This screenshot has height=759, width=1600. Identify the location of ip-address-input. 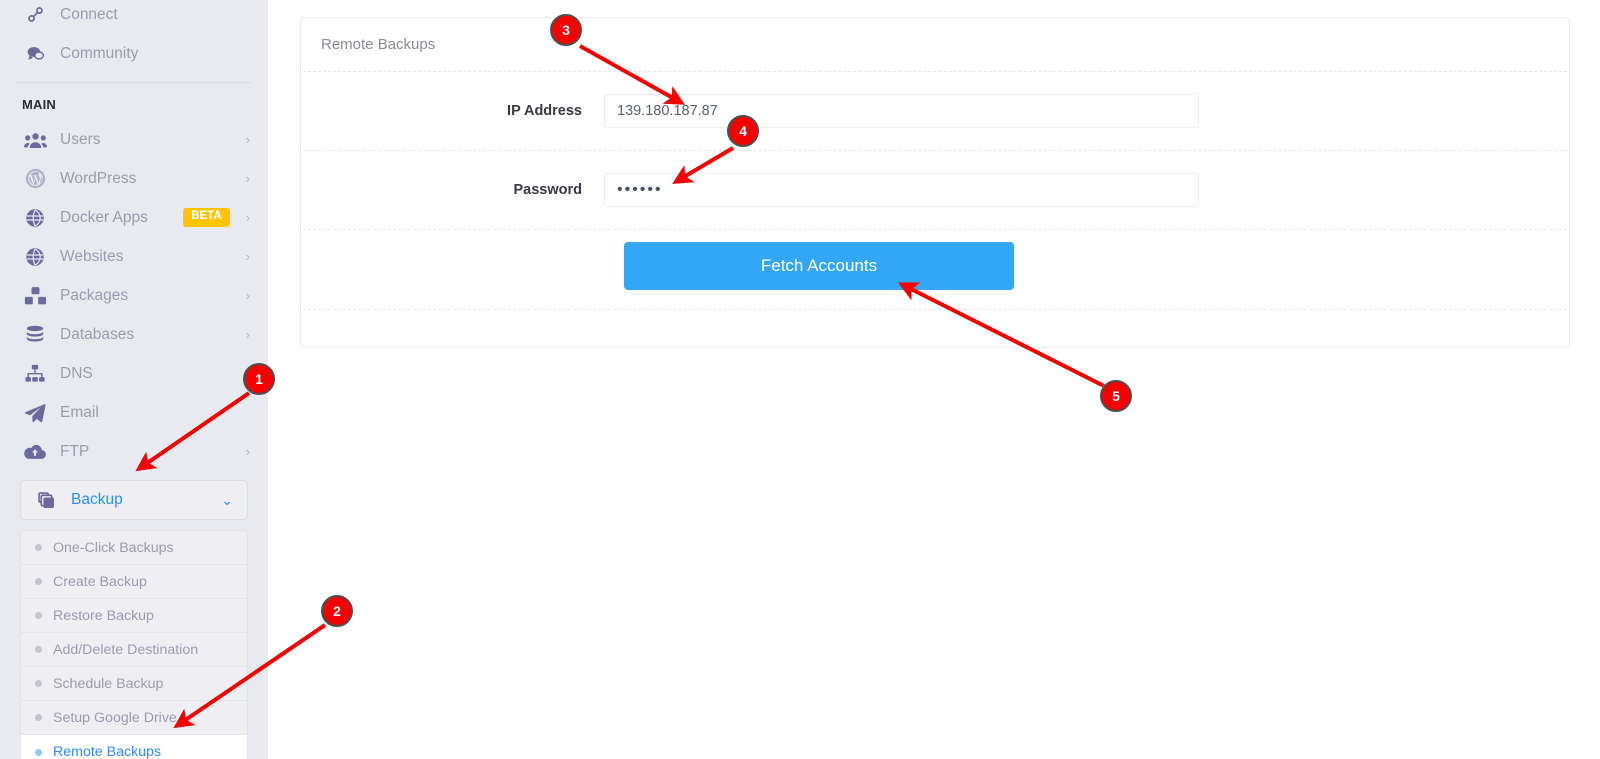
(901, 111).